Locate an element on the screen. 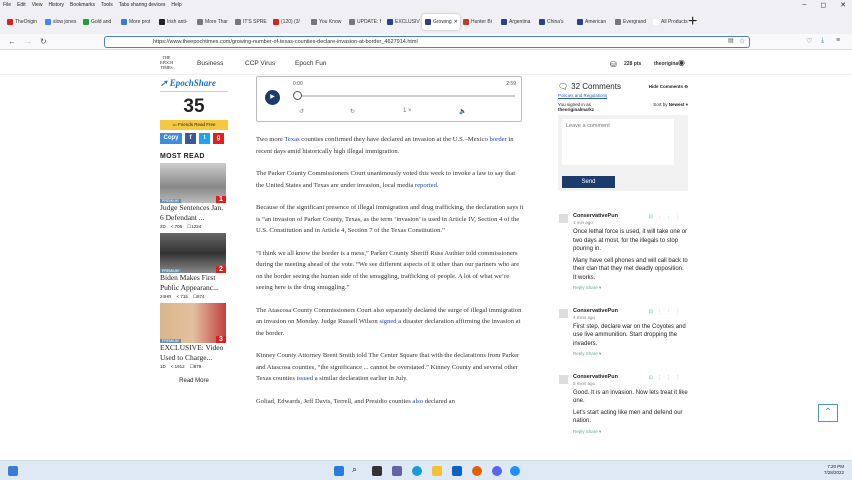 Image resolution: width=852 pixels, height=480 pixels. browser-tab: China's is located at coordinates (555, 22).